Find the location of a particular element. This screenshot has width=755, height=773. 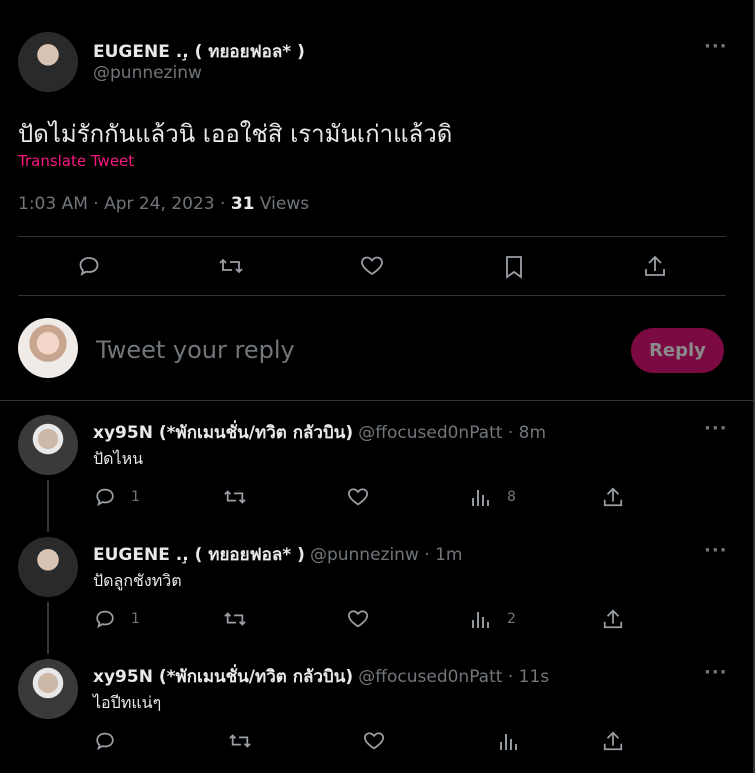

user-avatar is located at coordinates (48, 348).